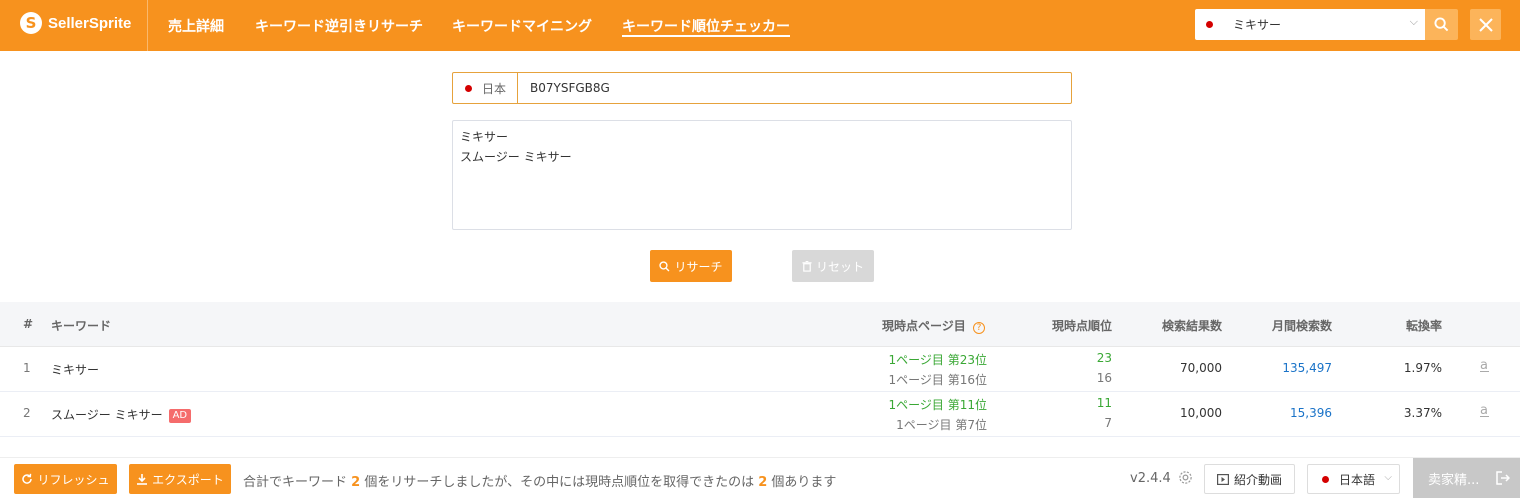 This screenshot has width=1520, height=498. What do you see at coordinates (807, 266) in the screenshot?
I see `trash-icon` at bounding box center [807, 266].